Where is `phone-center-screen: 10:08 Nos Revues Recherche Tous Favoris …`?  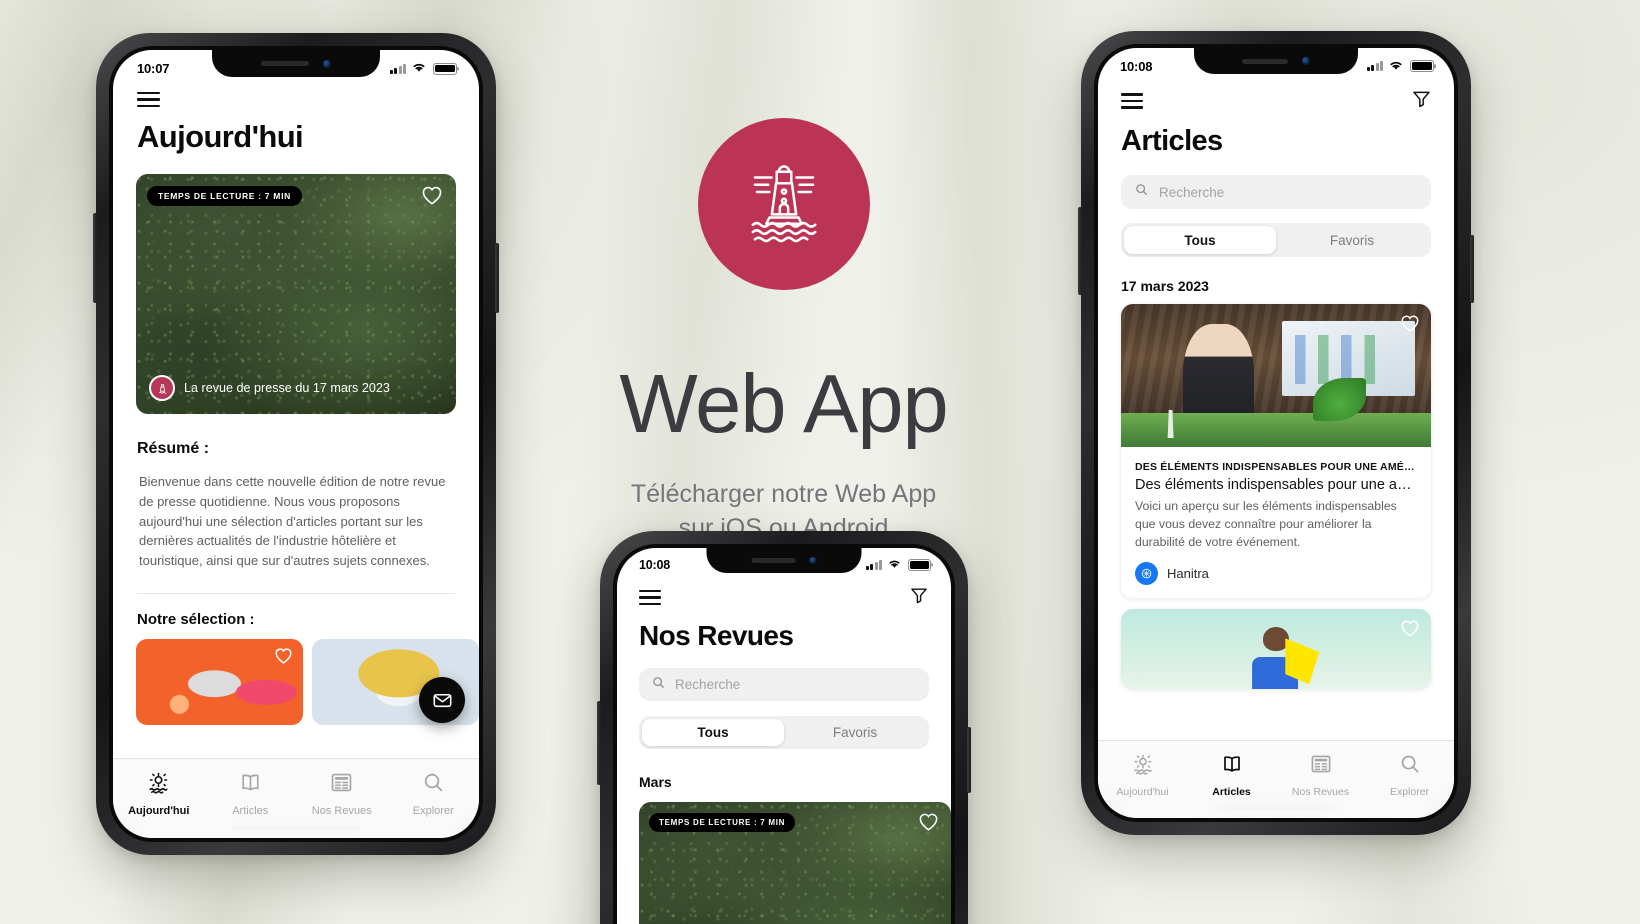
phone-center-screen: 10:08 Nos Revues Recherche Tous Favoris … is located at coordinates (784, 736).